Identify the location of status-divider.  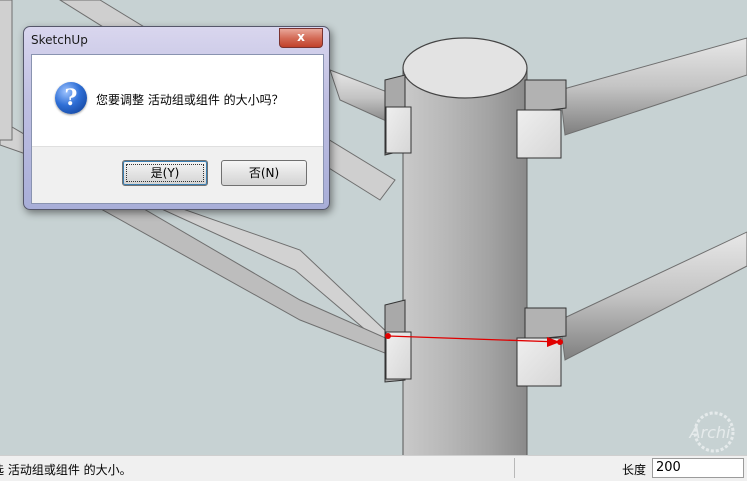
(514, 468).